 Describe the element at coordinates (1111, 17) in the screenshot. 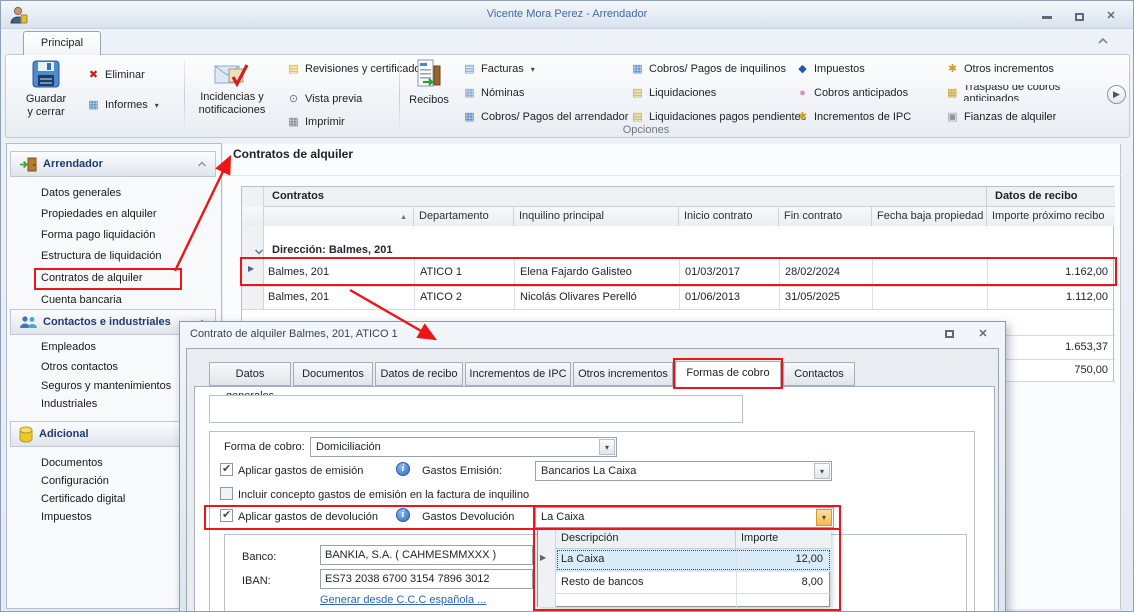

I see `close-button: ✕` at that location.